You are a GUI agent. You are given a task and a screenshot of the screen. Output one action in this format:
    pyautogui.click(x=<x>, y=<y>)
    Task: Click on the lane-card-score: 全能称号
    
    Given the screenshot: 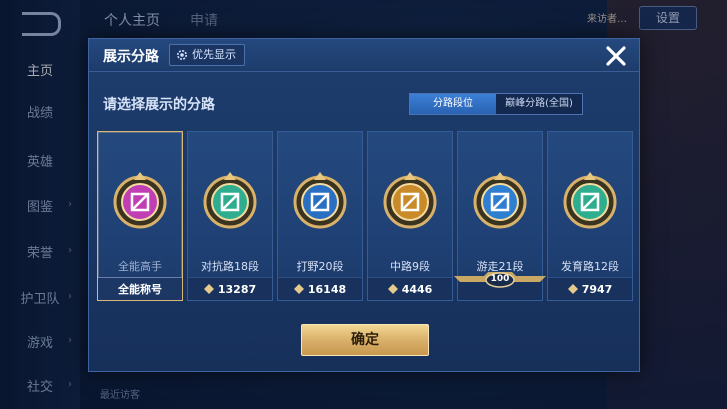 What is the action you would take?
    pyautogui.click(x=140, y=288)
    